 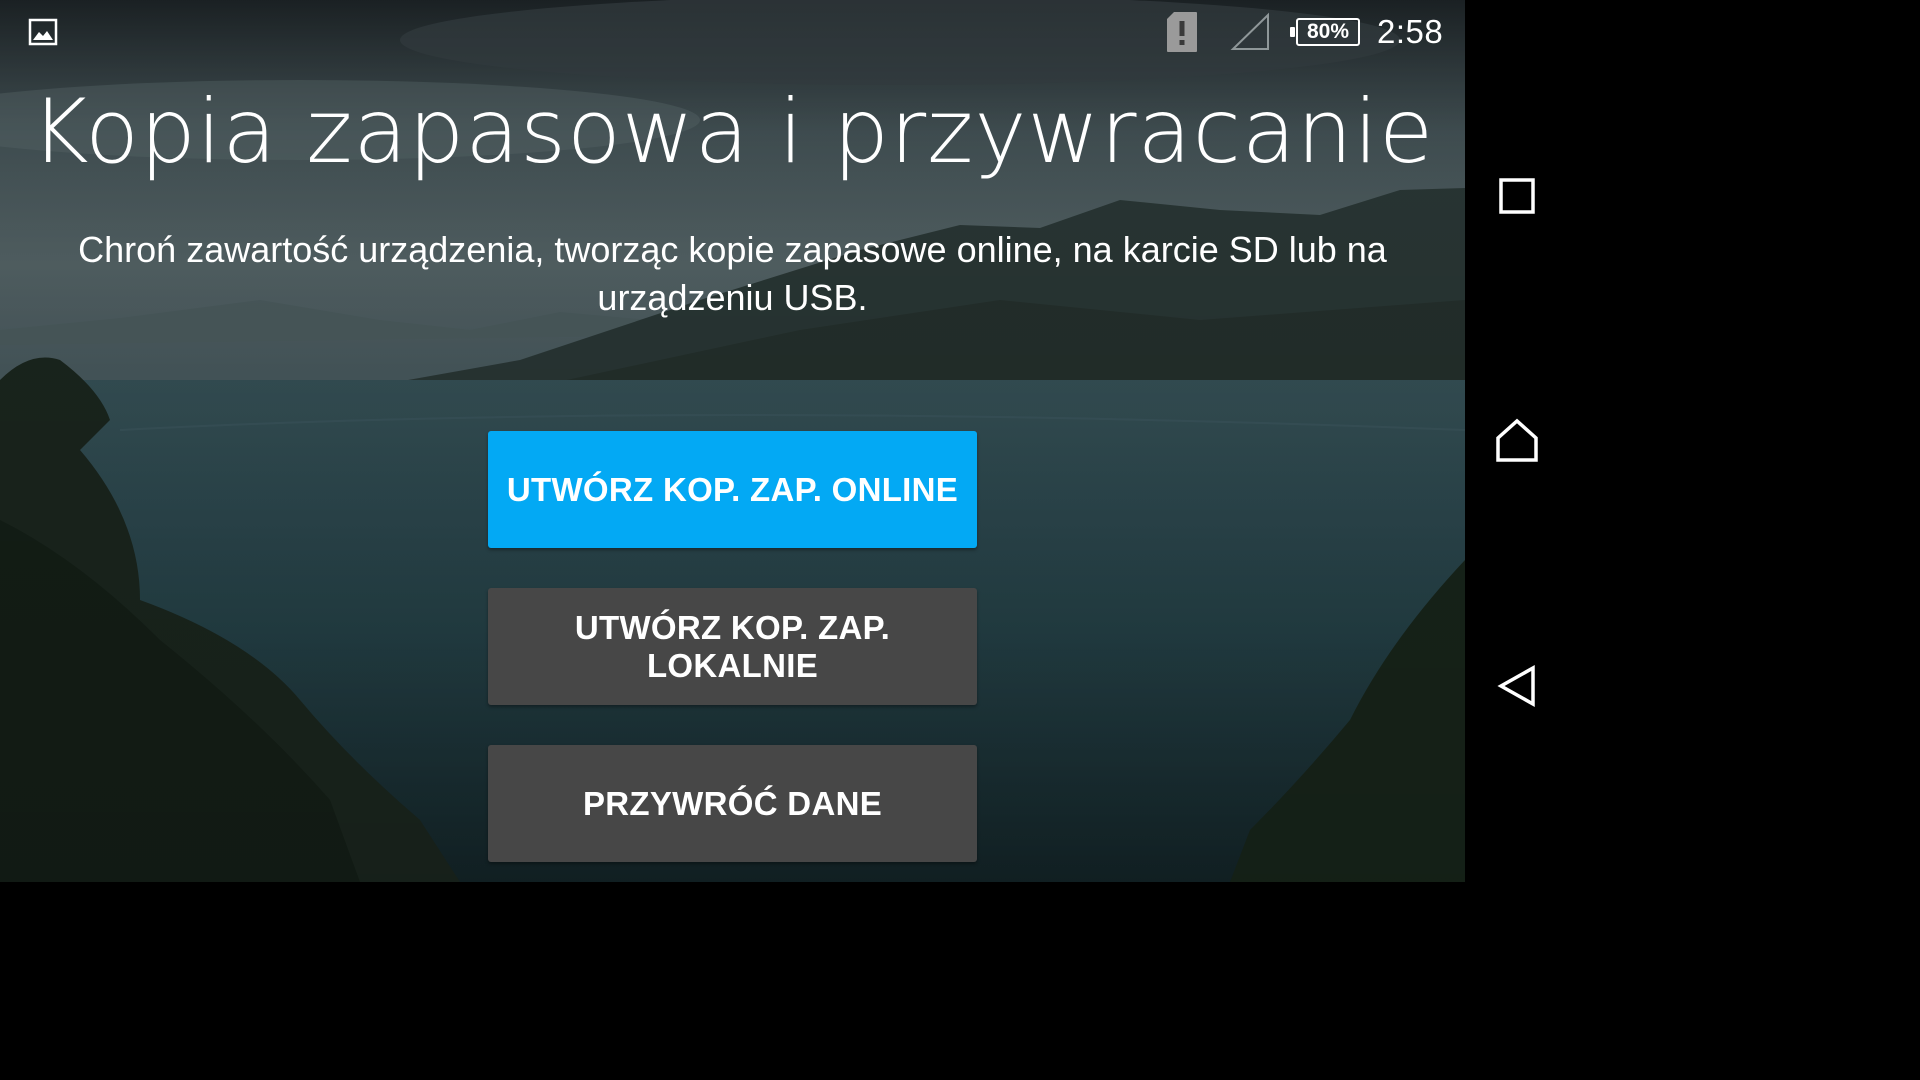 What do you see at coordinates (732, 131) in the screenshot?
I see `page-title: Kopia zapasowa i przywracanie` at bounding box center [732, 131].